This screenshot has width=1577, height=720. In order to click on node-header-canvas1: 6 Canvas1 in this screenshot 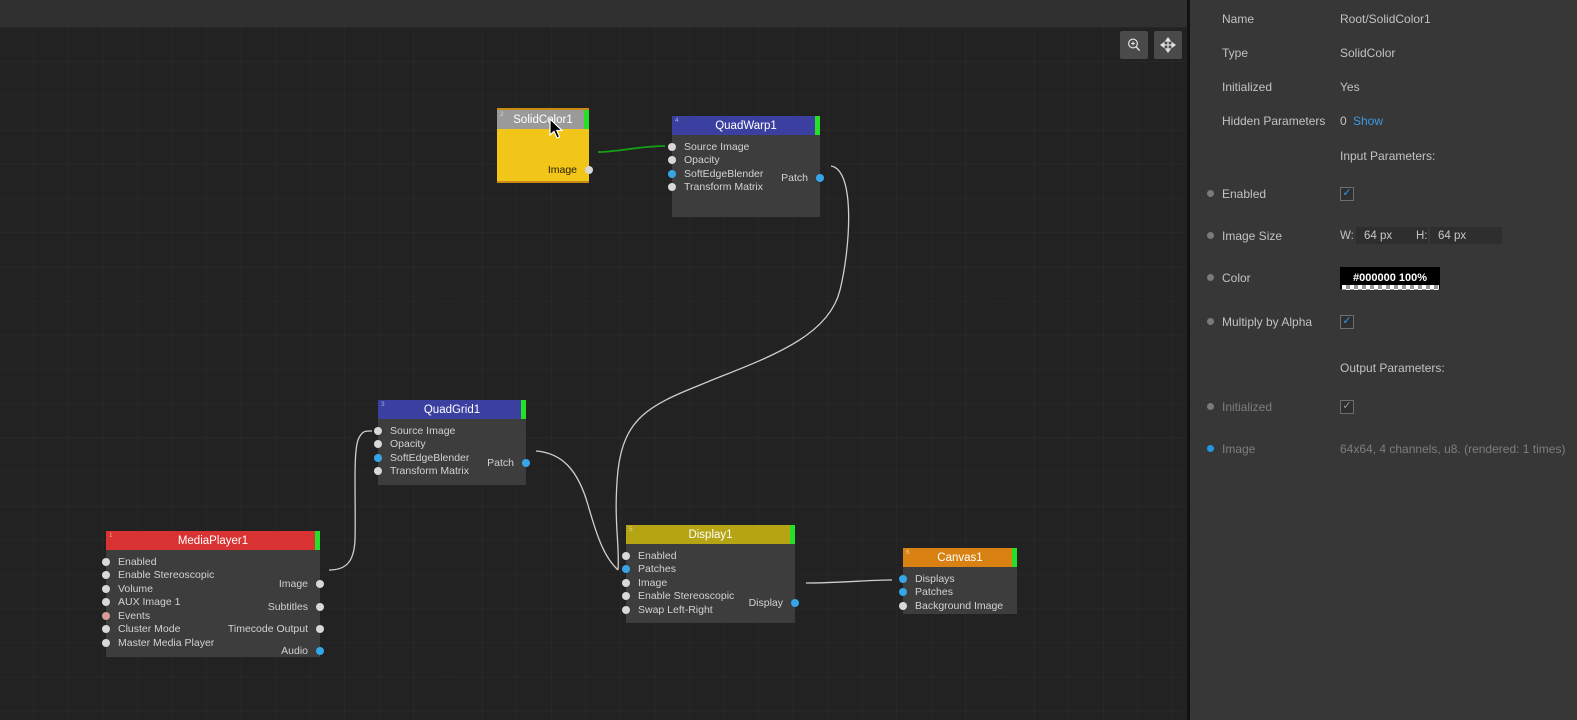, I will do `click(960, 557)`.